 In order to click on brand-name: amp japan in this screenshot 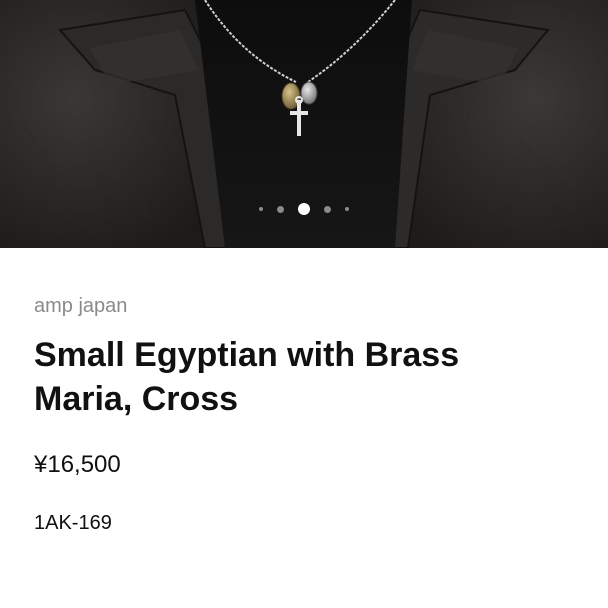, I will do `click(80, 306)`.